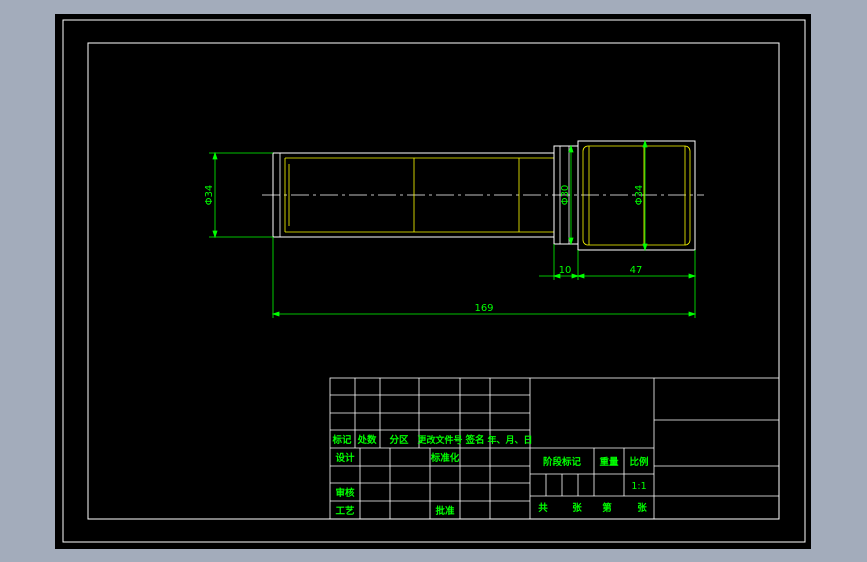 The width and height of the screenshot is (867, 562). What do you see at coordinates (509, 440) in the screenshot?
I see `label-date: 年、月、日` at bounding box center [509, 440].